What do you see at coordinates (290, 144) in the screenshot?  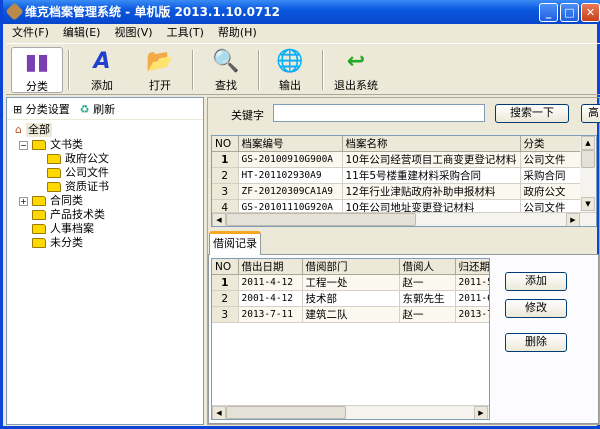 I see `column-header: 档案编号` at bounding box center [290, 144].